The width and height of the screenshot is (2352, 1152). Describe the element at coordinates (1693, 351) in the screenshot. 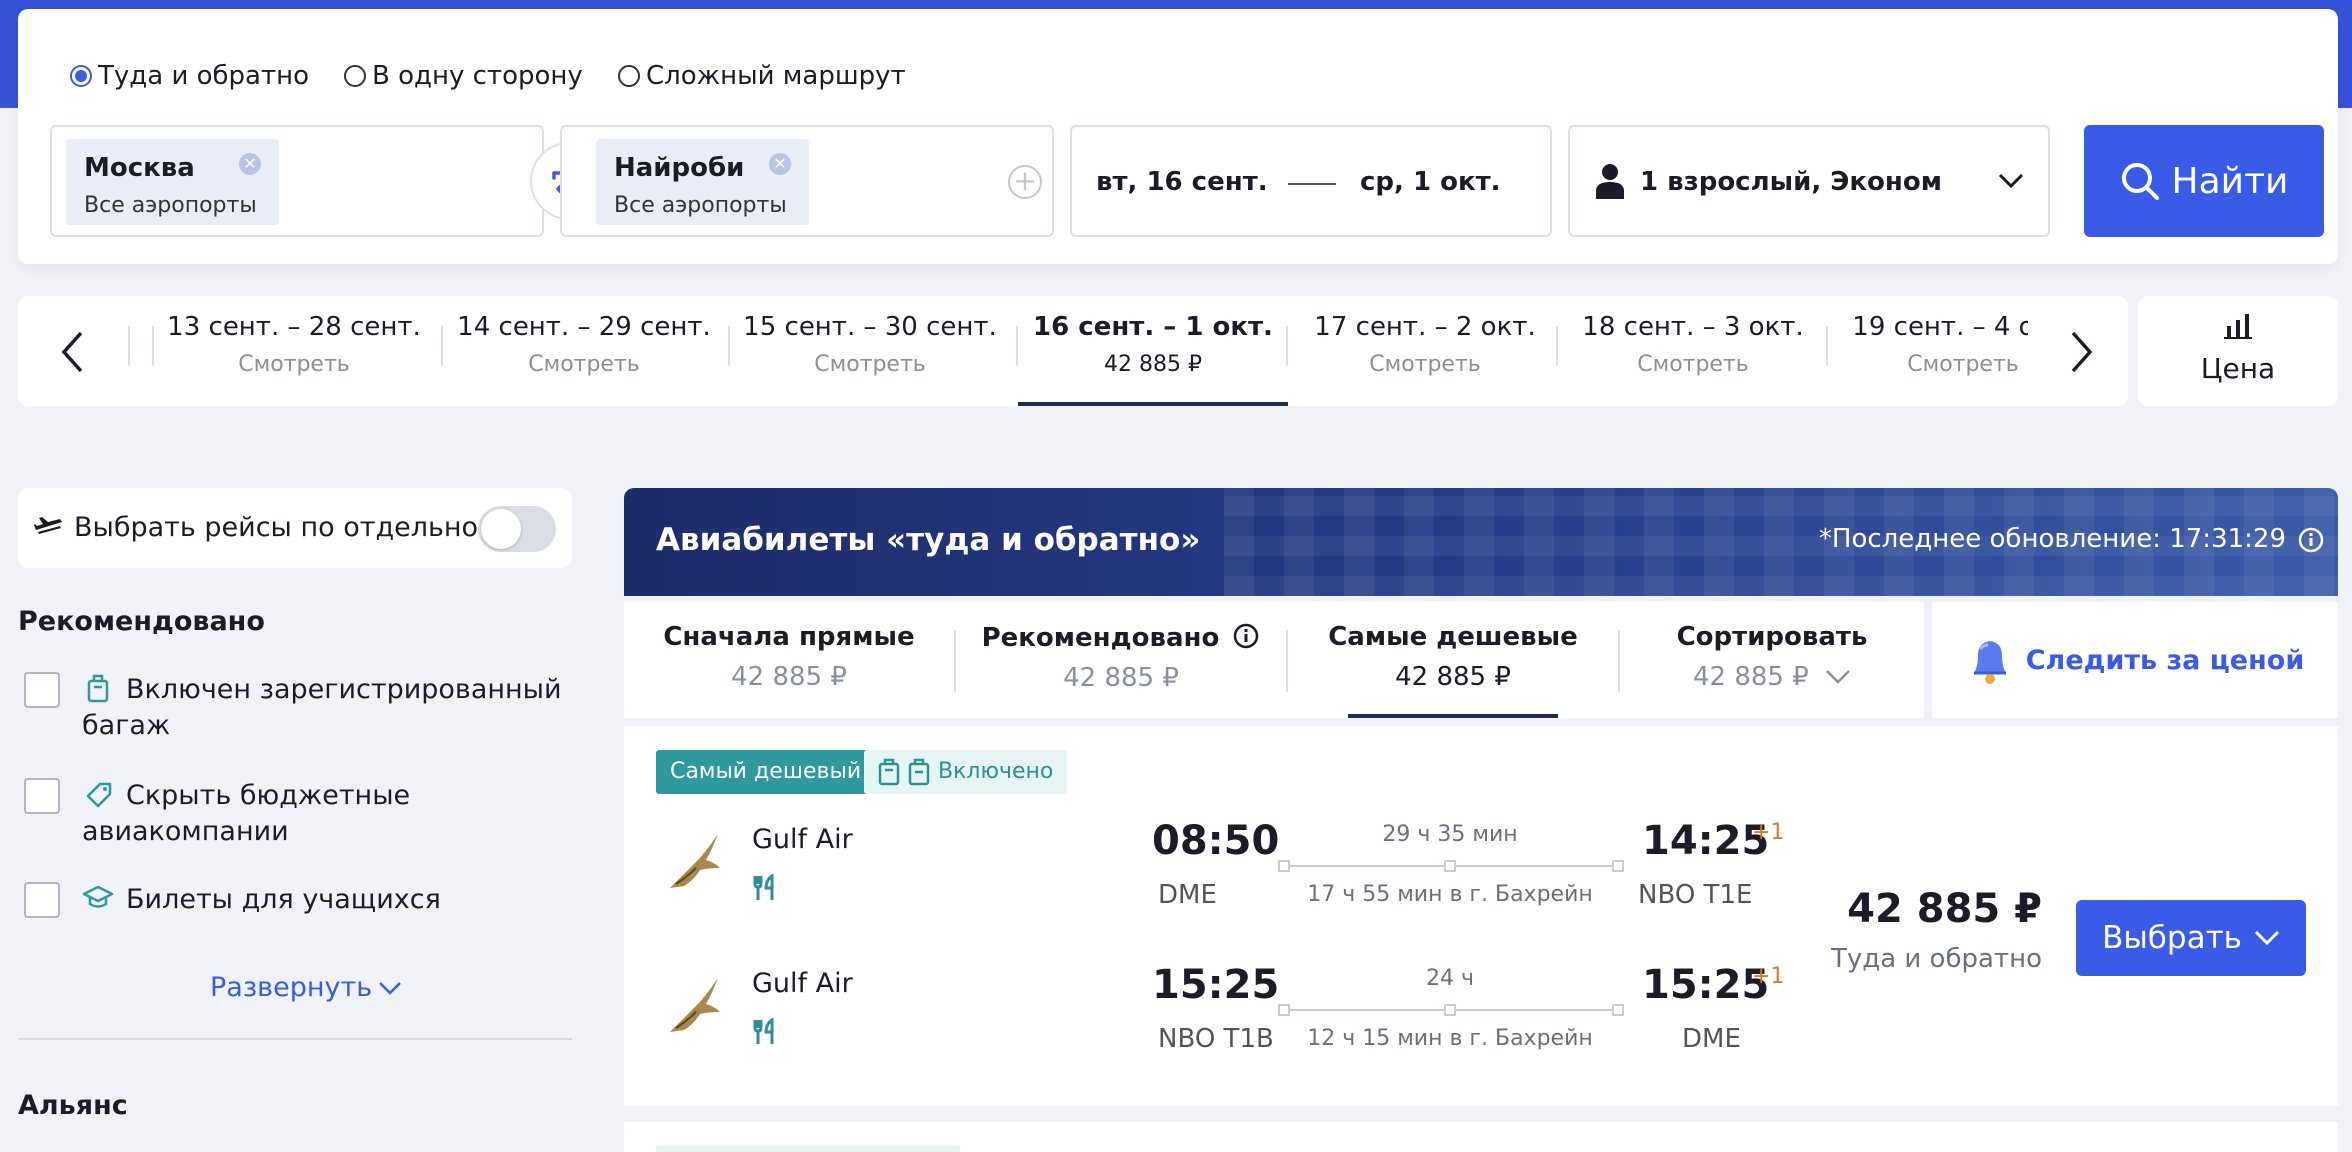

I see `date-option: 18 сент. – 3 окт. Смотреть` at that location.